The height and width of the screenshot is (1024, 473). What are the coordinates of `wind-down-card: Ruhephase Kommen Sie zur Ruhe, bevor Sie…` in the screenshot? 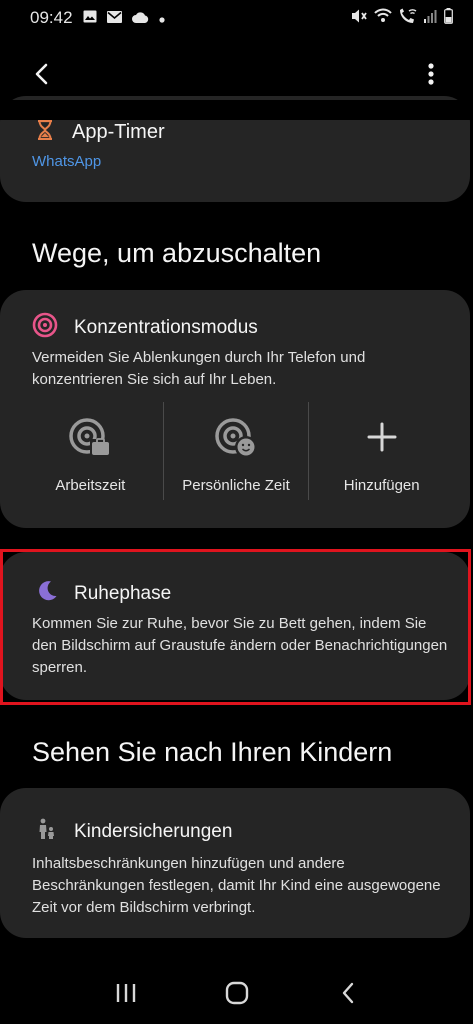 It's located at (235, 626).